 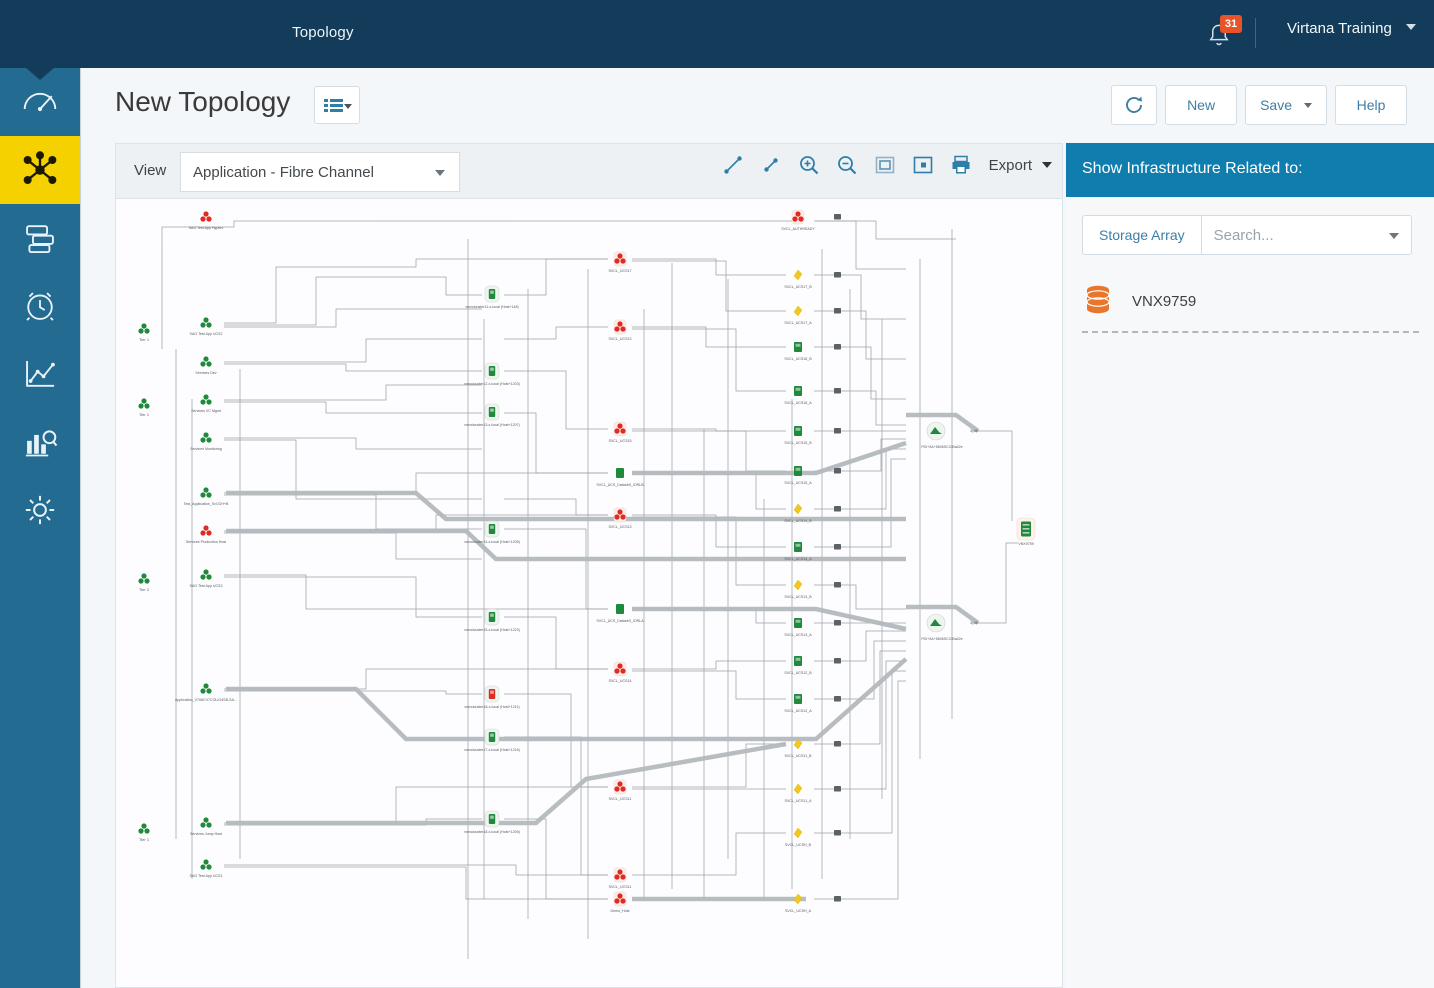 What do you see at coordinates (1026, 531) in the screenshot?
I see `storage-array-node: VNX9759` at bounding box center [1026, 531].